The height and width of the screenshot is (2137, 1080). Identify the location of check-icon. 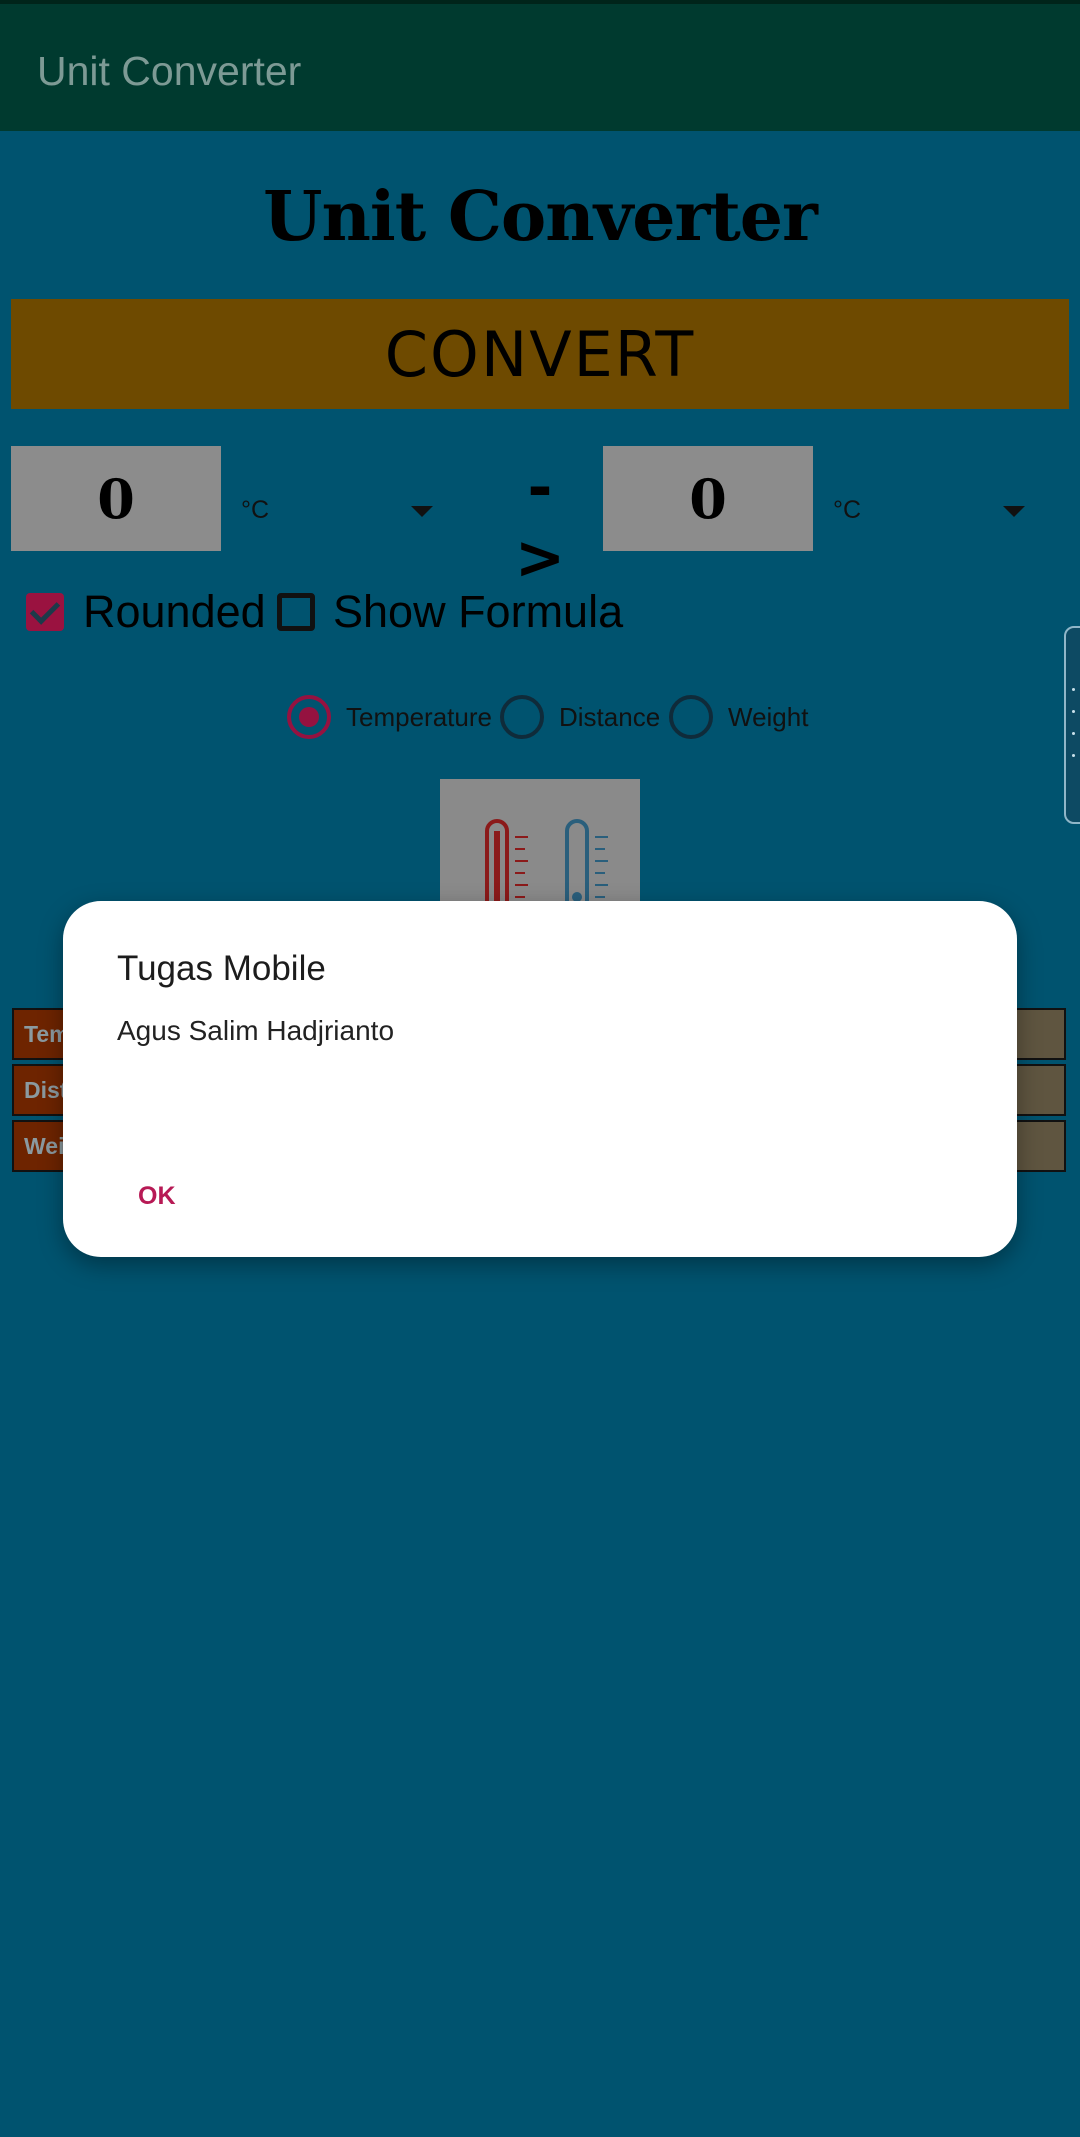
(45, 609).